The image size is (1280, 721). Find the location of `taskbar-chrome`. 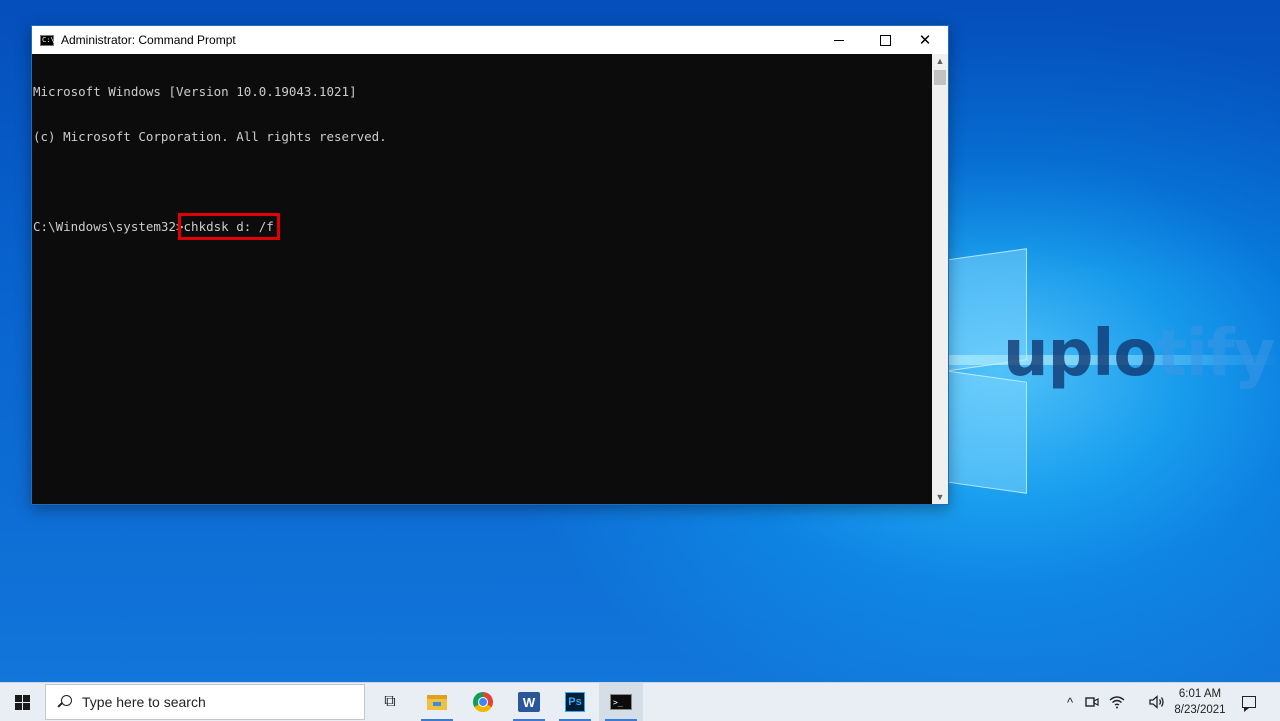

taskbar-chrome is located at coordinates (483, 702).